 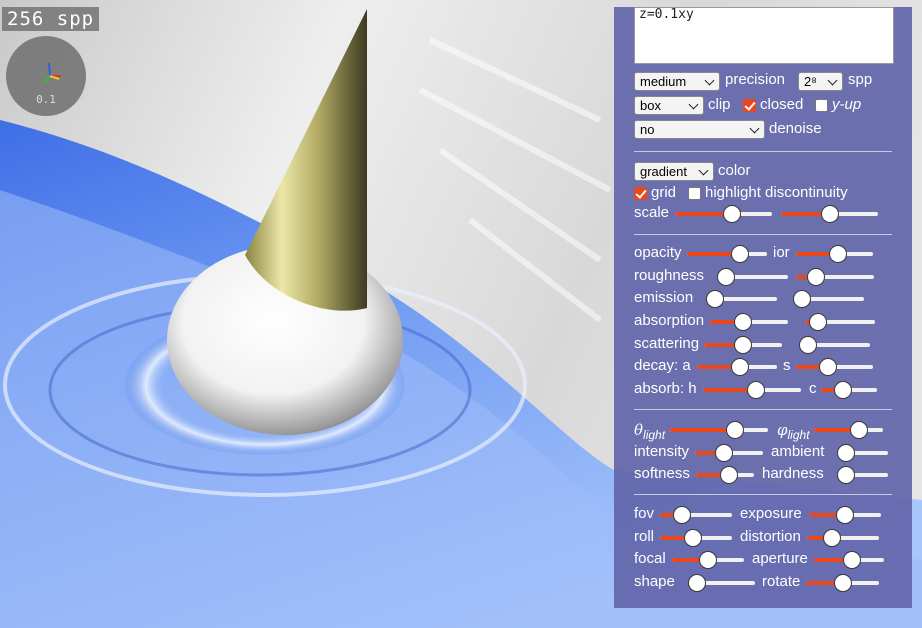 I want to click on precision-label: precision, so click(x=755, y=79).